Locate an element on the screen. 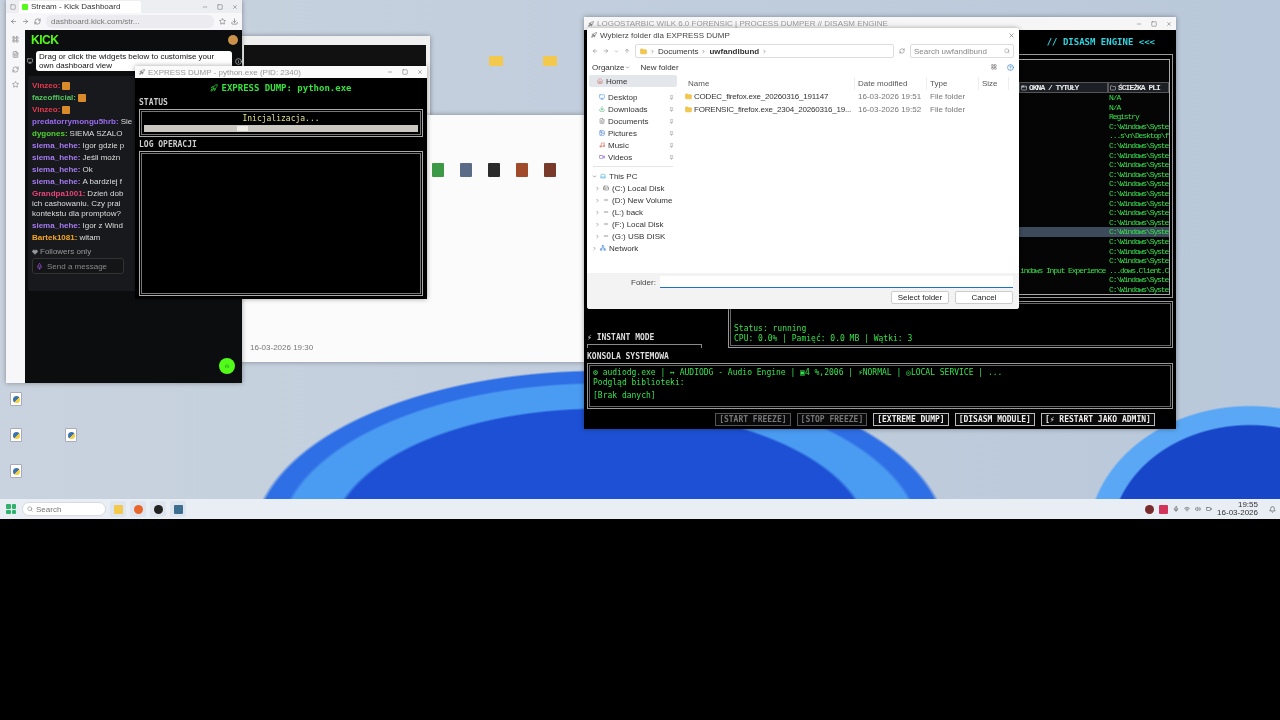 The height and width of the screenshot is (720, 1280). nav-item: Documents is located at coordinates (633, 121).